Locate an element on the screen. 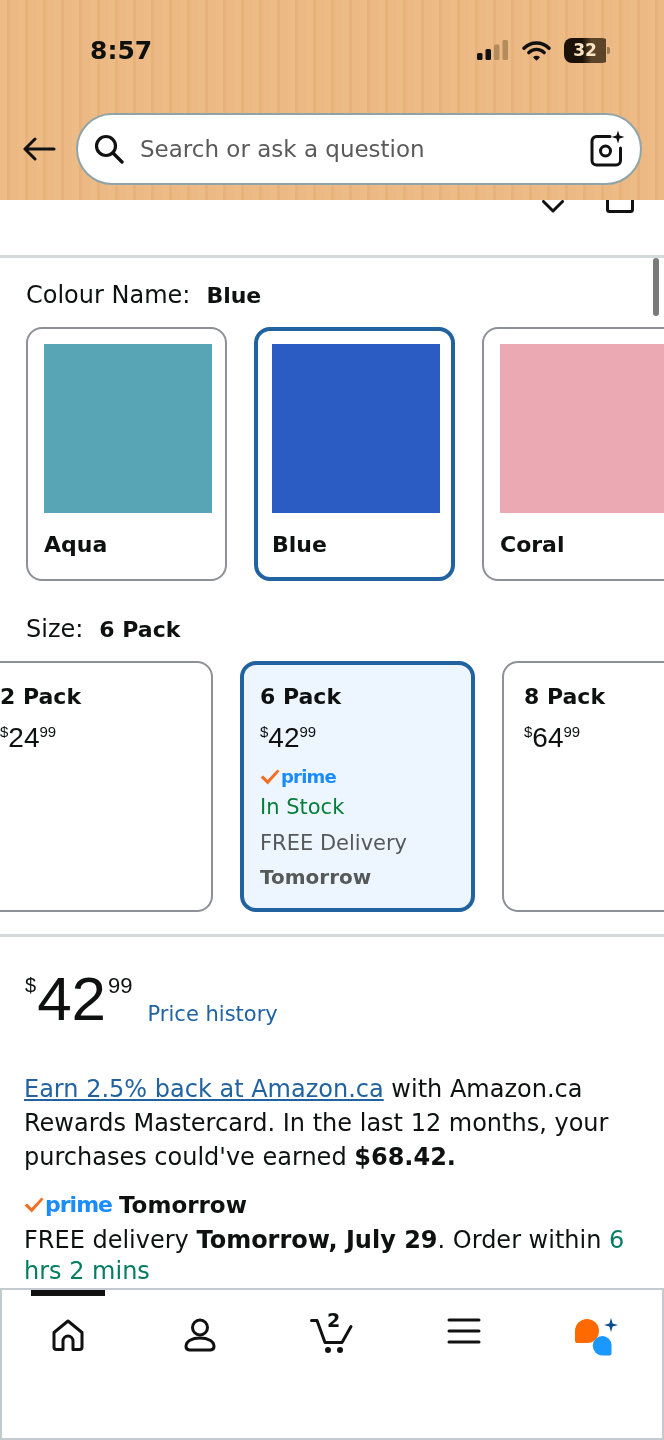  colour-value: Blue is located at coordinates (234, 296).